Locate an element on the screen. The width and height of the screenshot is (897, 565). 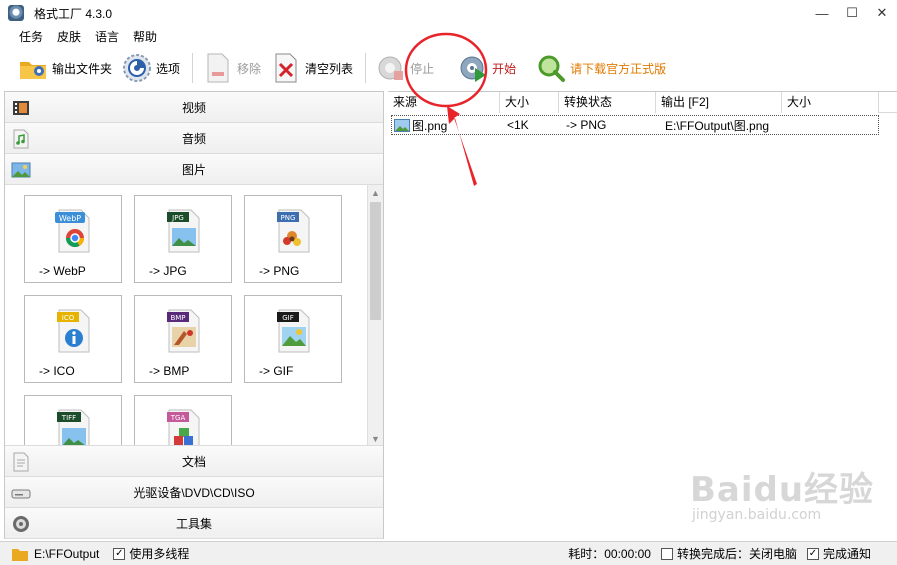
category-document-label: 文档 is located at coordinates (193, 461).